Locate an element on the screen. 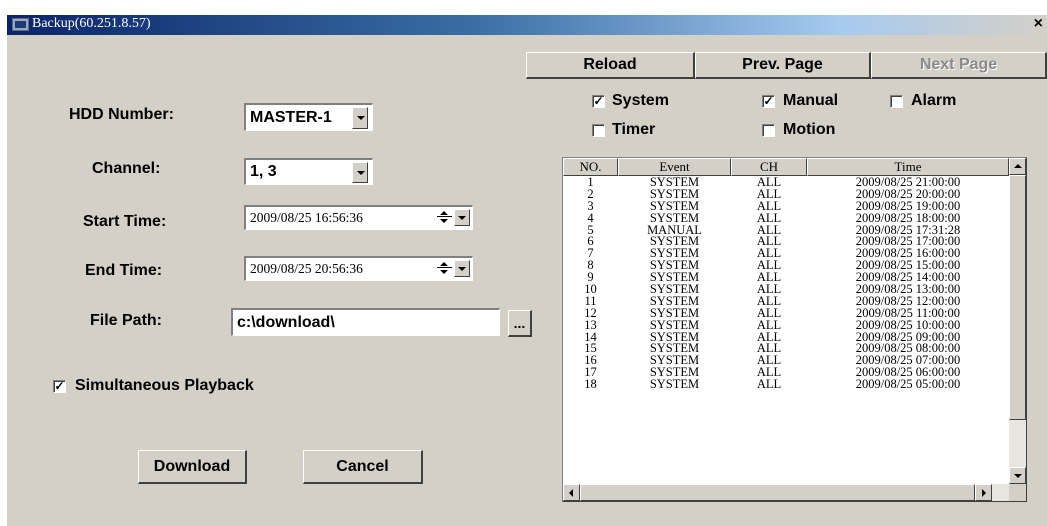  hdd-number-select: MASTER-1 is located at coordinates (308, 117).